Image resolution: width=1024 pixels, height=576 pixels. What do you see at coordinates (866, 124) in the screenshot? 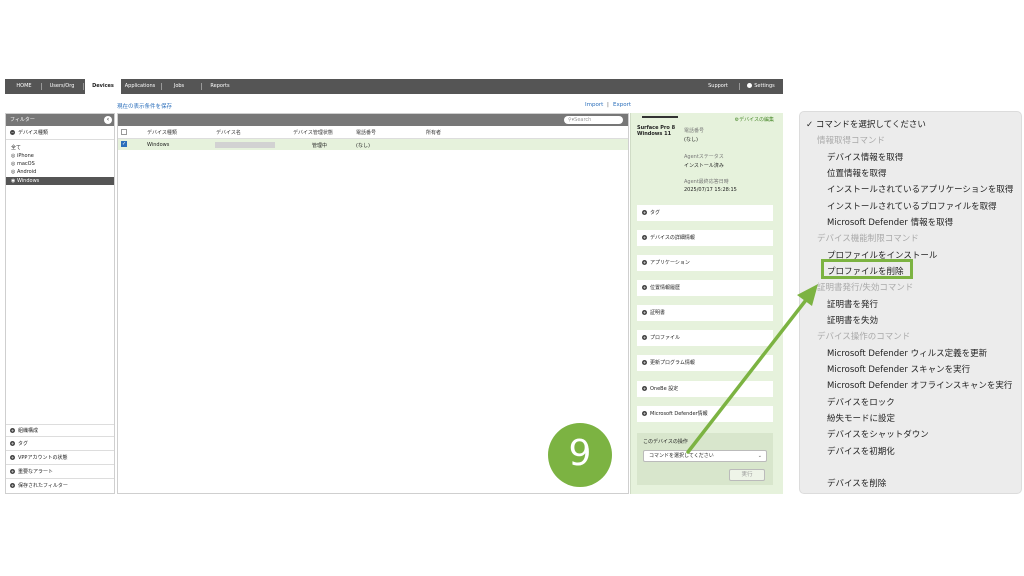
I see `menu-item-selected: ✓ コマンドを選択してください` at bounding box center [866, 124].